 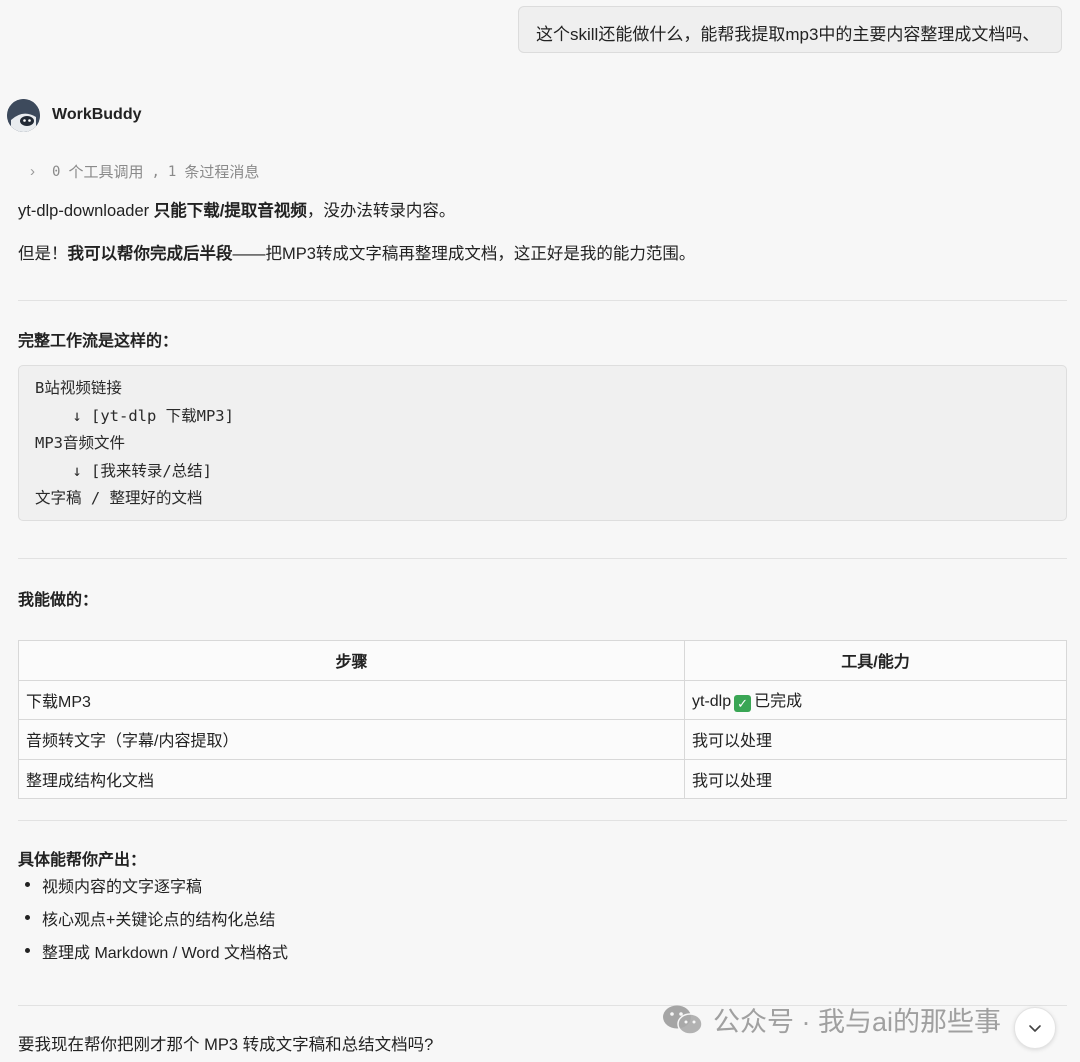 I want to click on step-cell: 整理成结构化文档, so click(x=351, y=778).